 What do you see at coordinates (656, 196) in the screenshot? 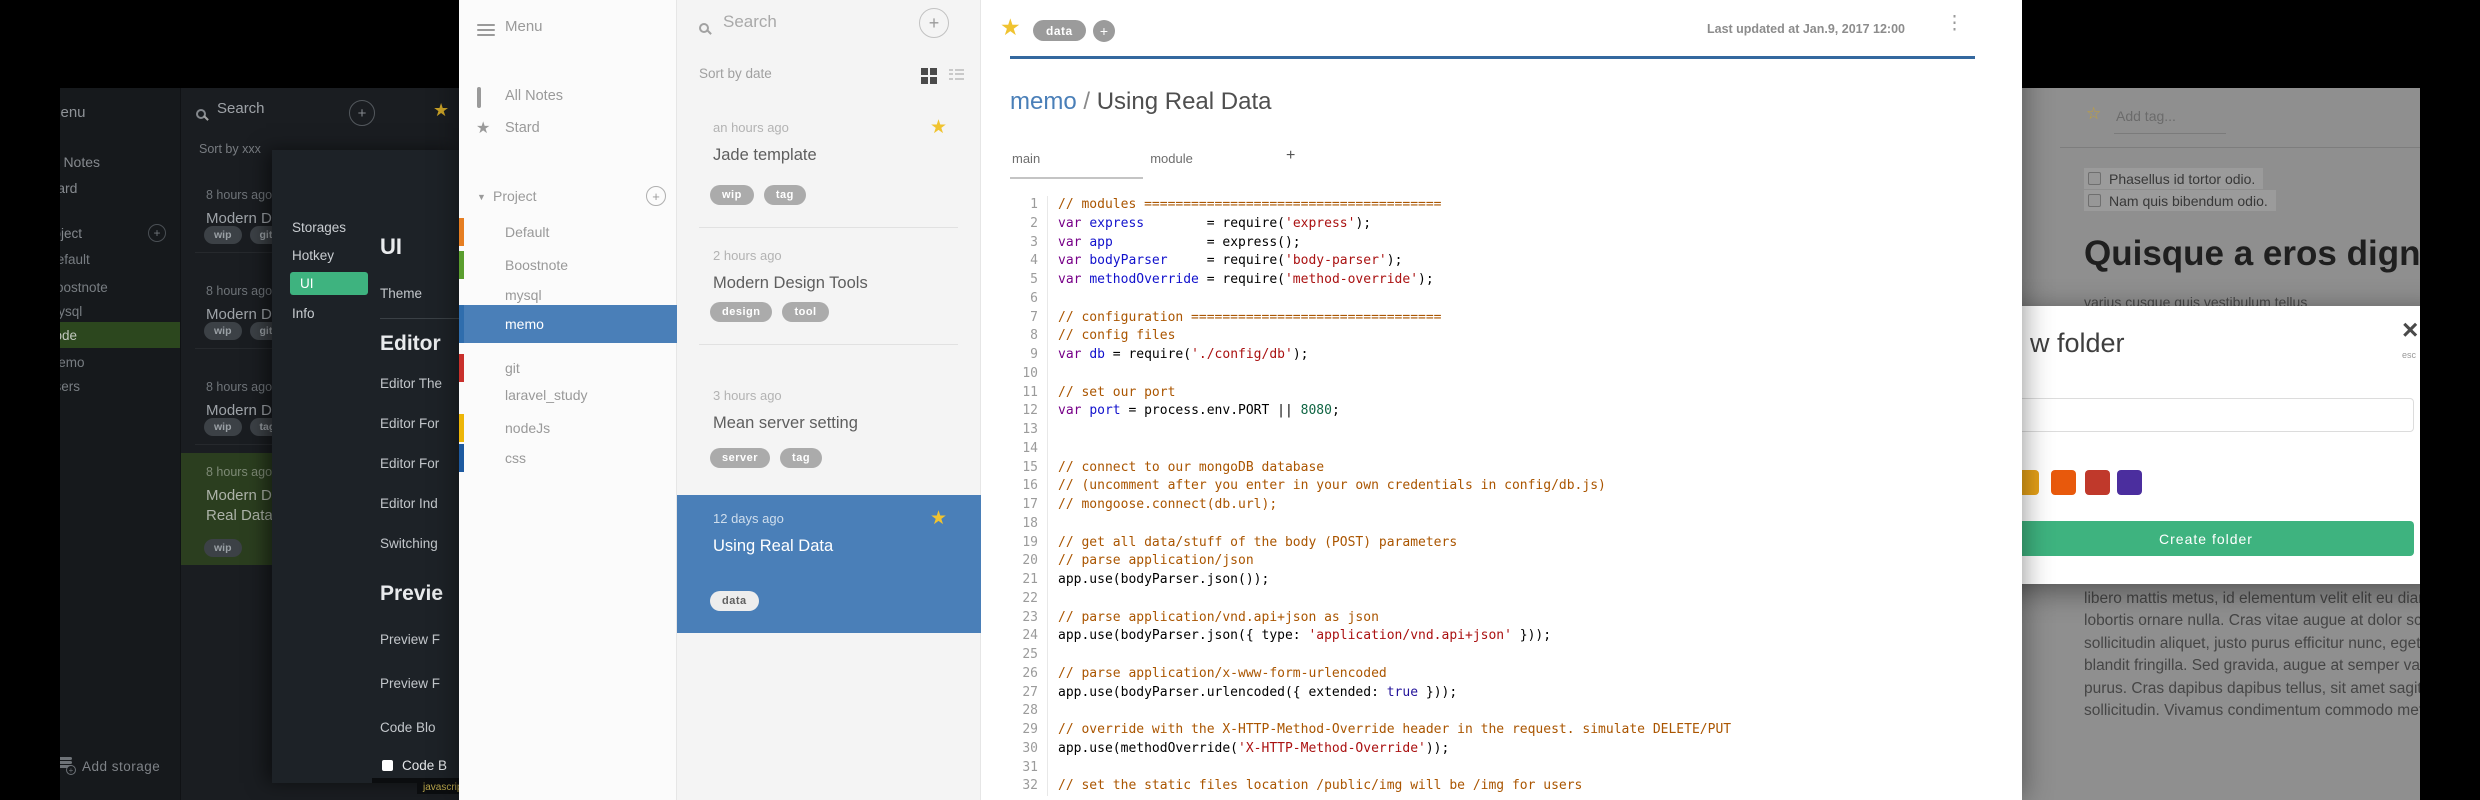
I see `add-folder-button: +` at bounding box center [656, 196].